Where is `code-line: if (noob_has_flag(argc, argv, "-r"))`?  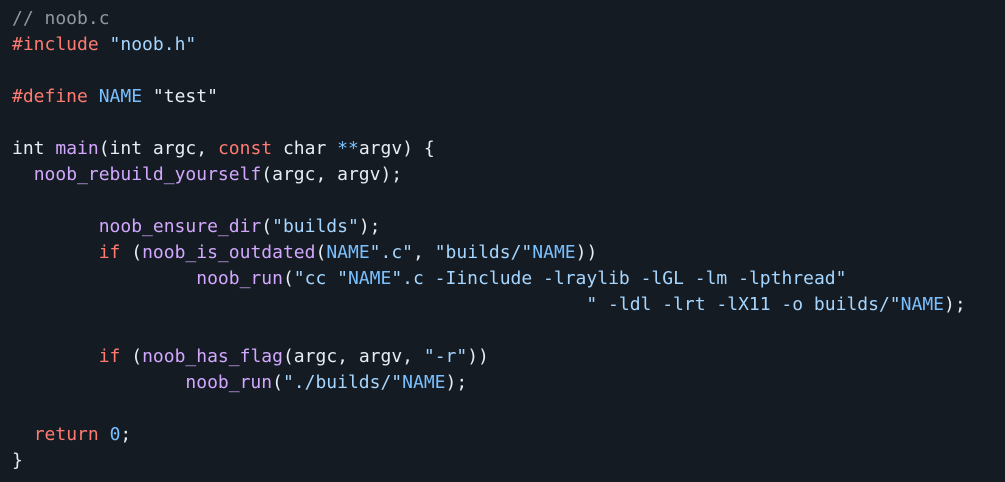 code-line: if (noob_has_flag(argc, argv, "-r")) is located at coordinates (508, 357).